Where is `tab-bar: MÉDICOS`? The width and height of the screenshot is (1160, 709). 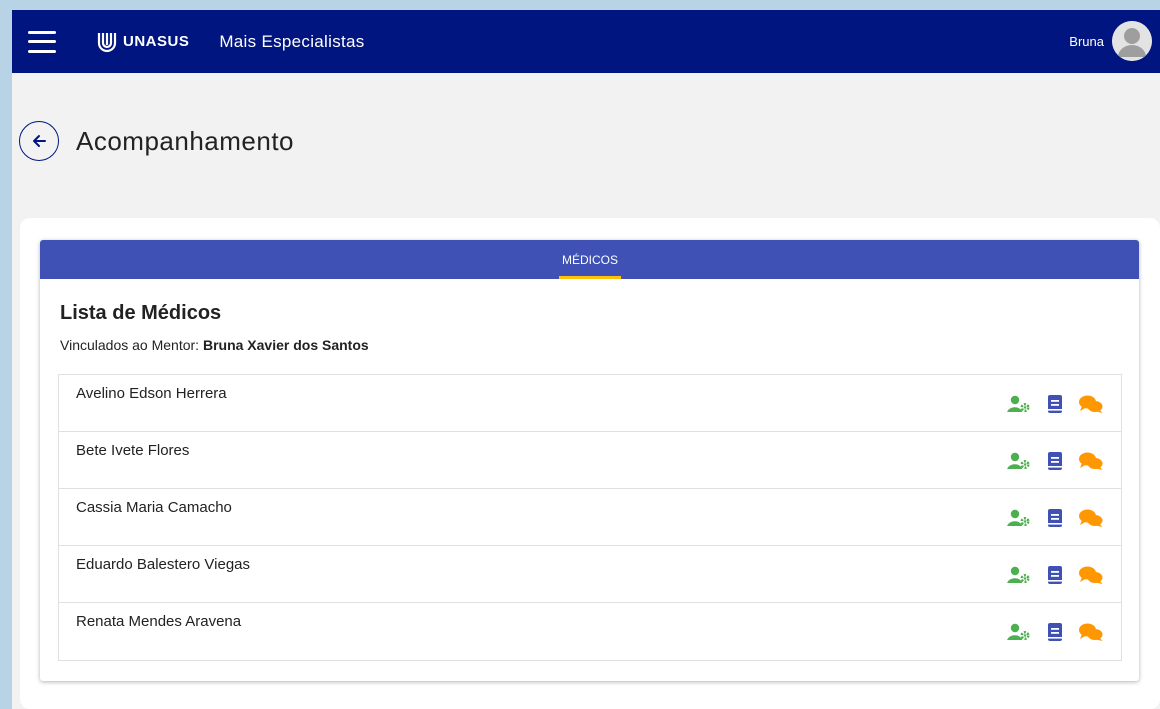 tab-bar: MÉDICOS is located at coordinates (589, 259).